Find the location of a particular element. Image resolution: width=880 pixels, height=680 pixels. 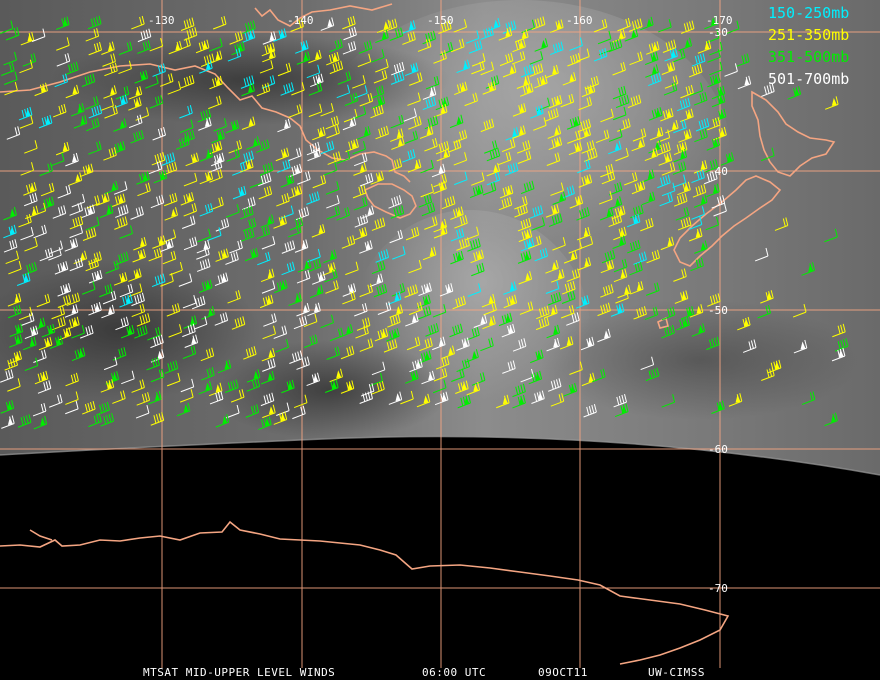

lon-label-130: -130 is located at coordinates (161, 20).